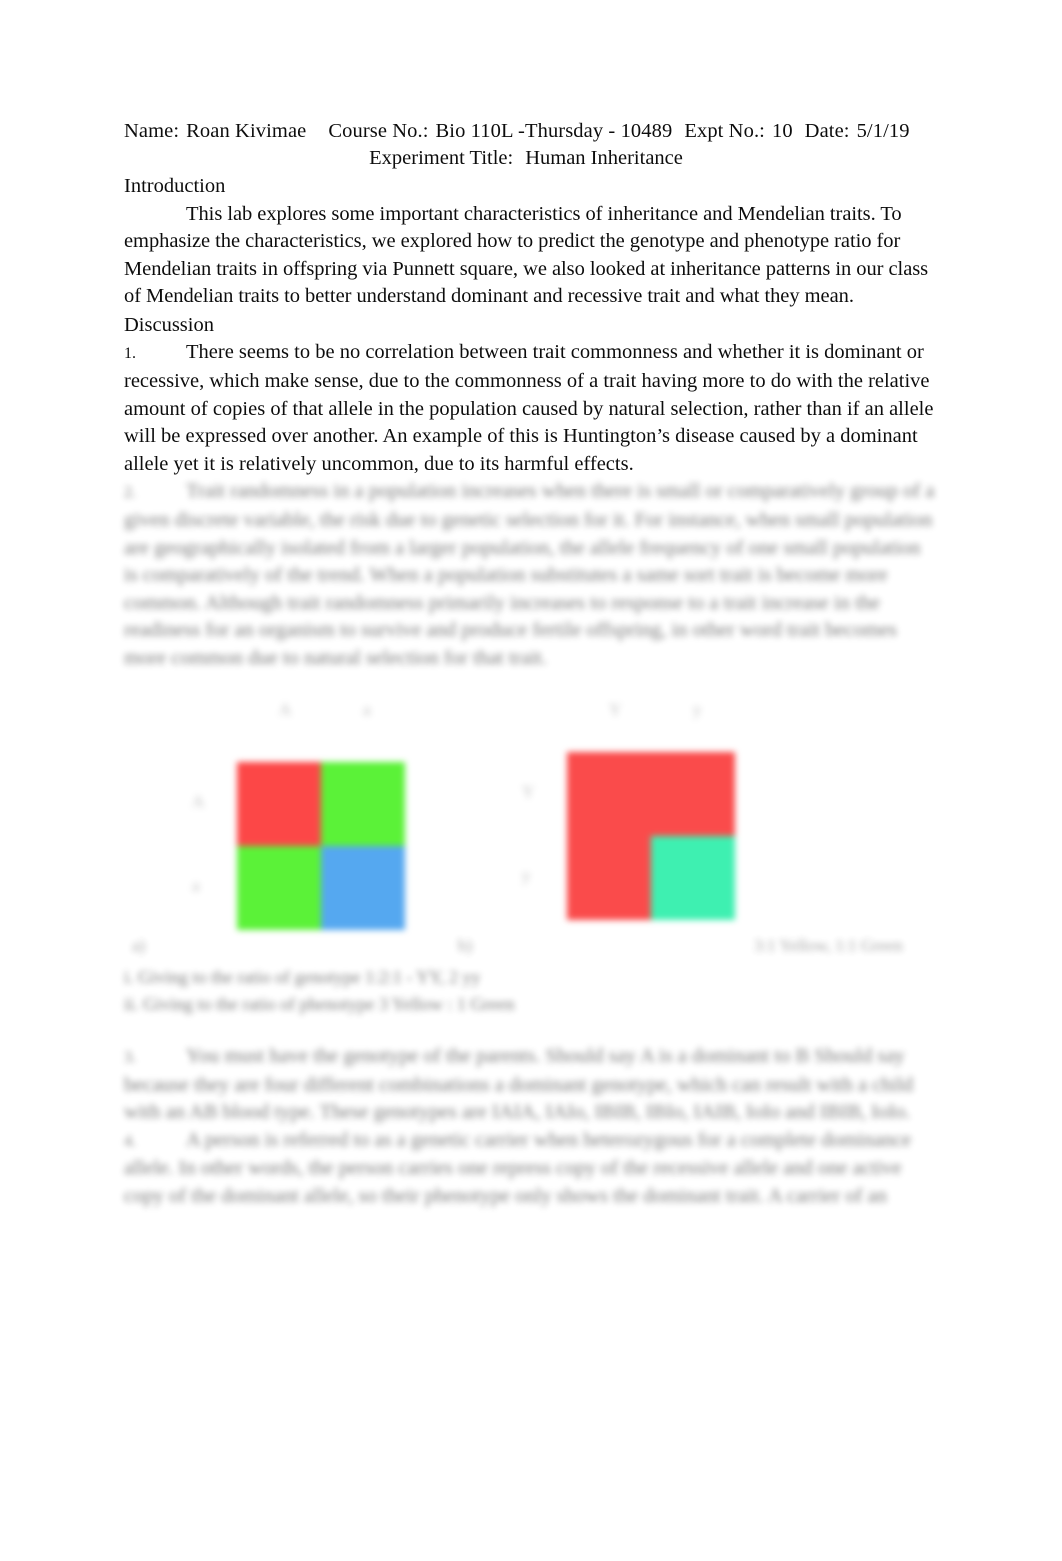 The height and width of the screenshot is (1561, 1062). Describe the element at coordinates (196, 885) in the screenshot. I see `punnett-1-row-label-1: a` at that location.